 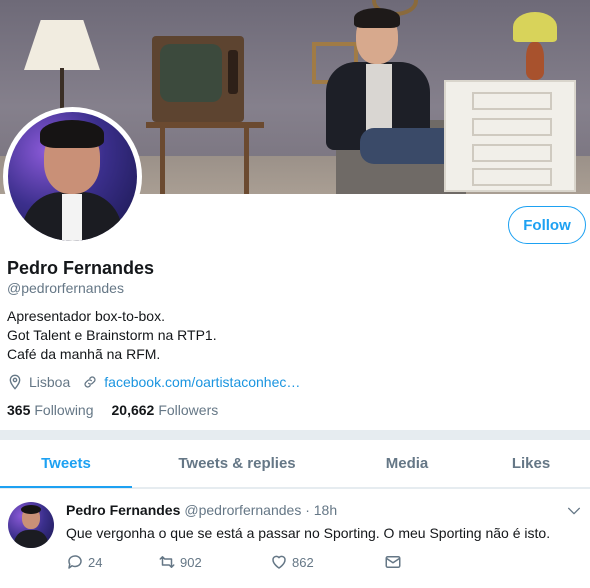 I want to click on bio-line: Apresentador box-to-box., so click(x=86, y=316).